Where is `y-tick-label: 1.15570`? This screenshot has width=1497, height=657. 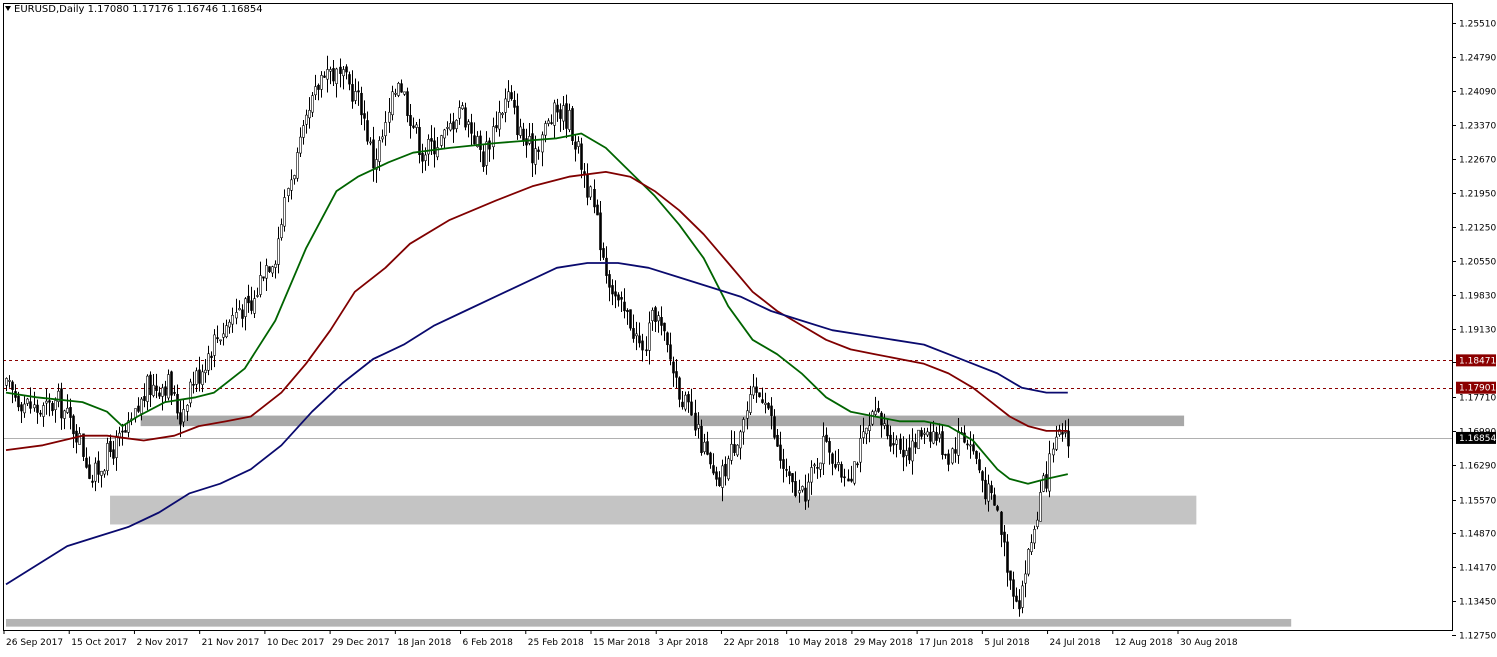
y-tick-label: 1.15570 is located at coordinates (1477, 502).